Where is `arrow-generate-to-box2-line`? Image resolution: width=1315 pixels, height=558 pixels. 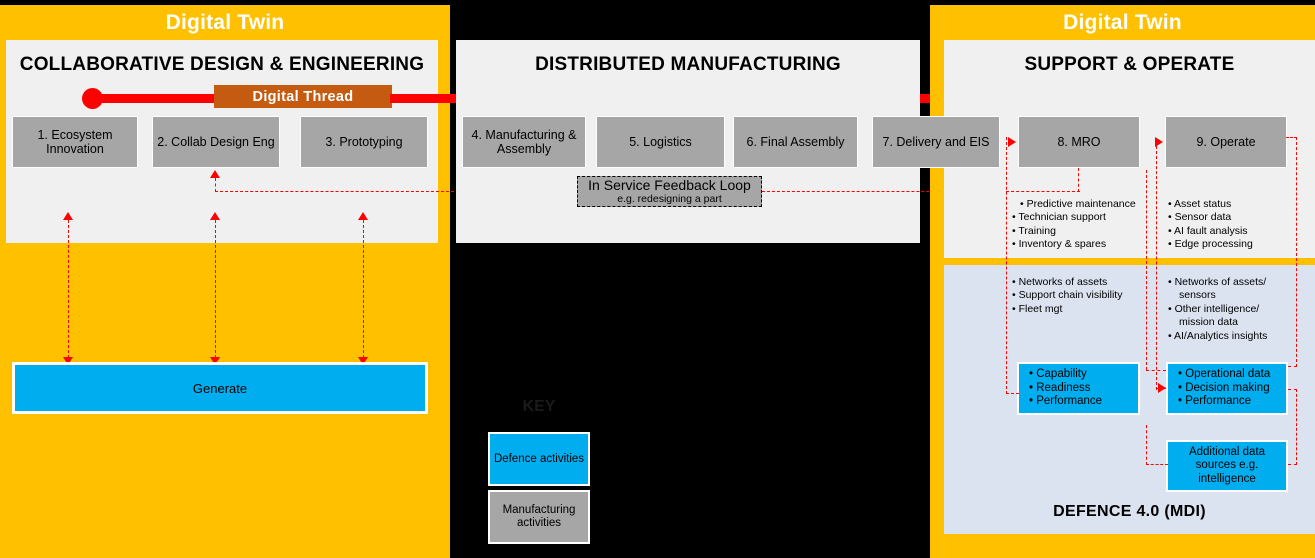 arrow-generate-to-box2-line is located at coordinates (215, 291).